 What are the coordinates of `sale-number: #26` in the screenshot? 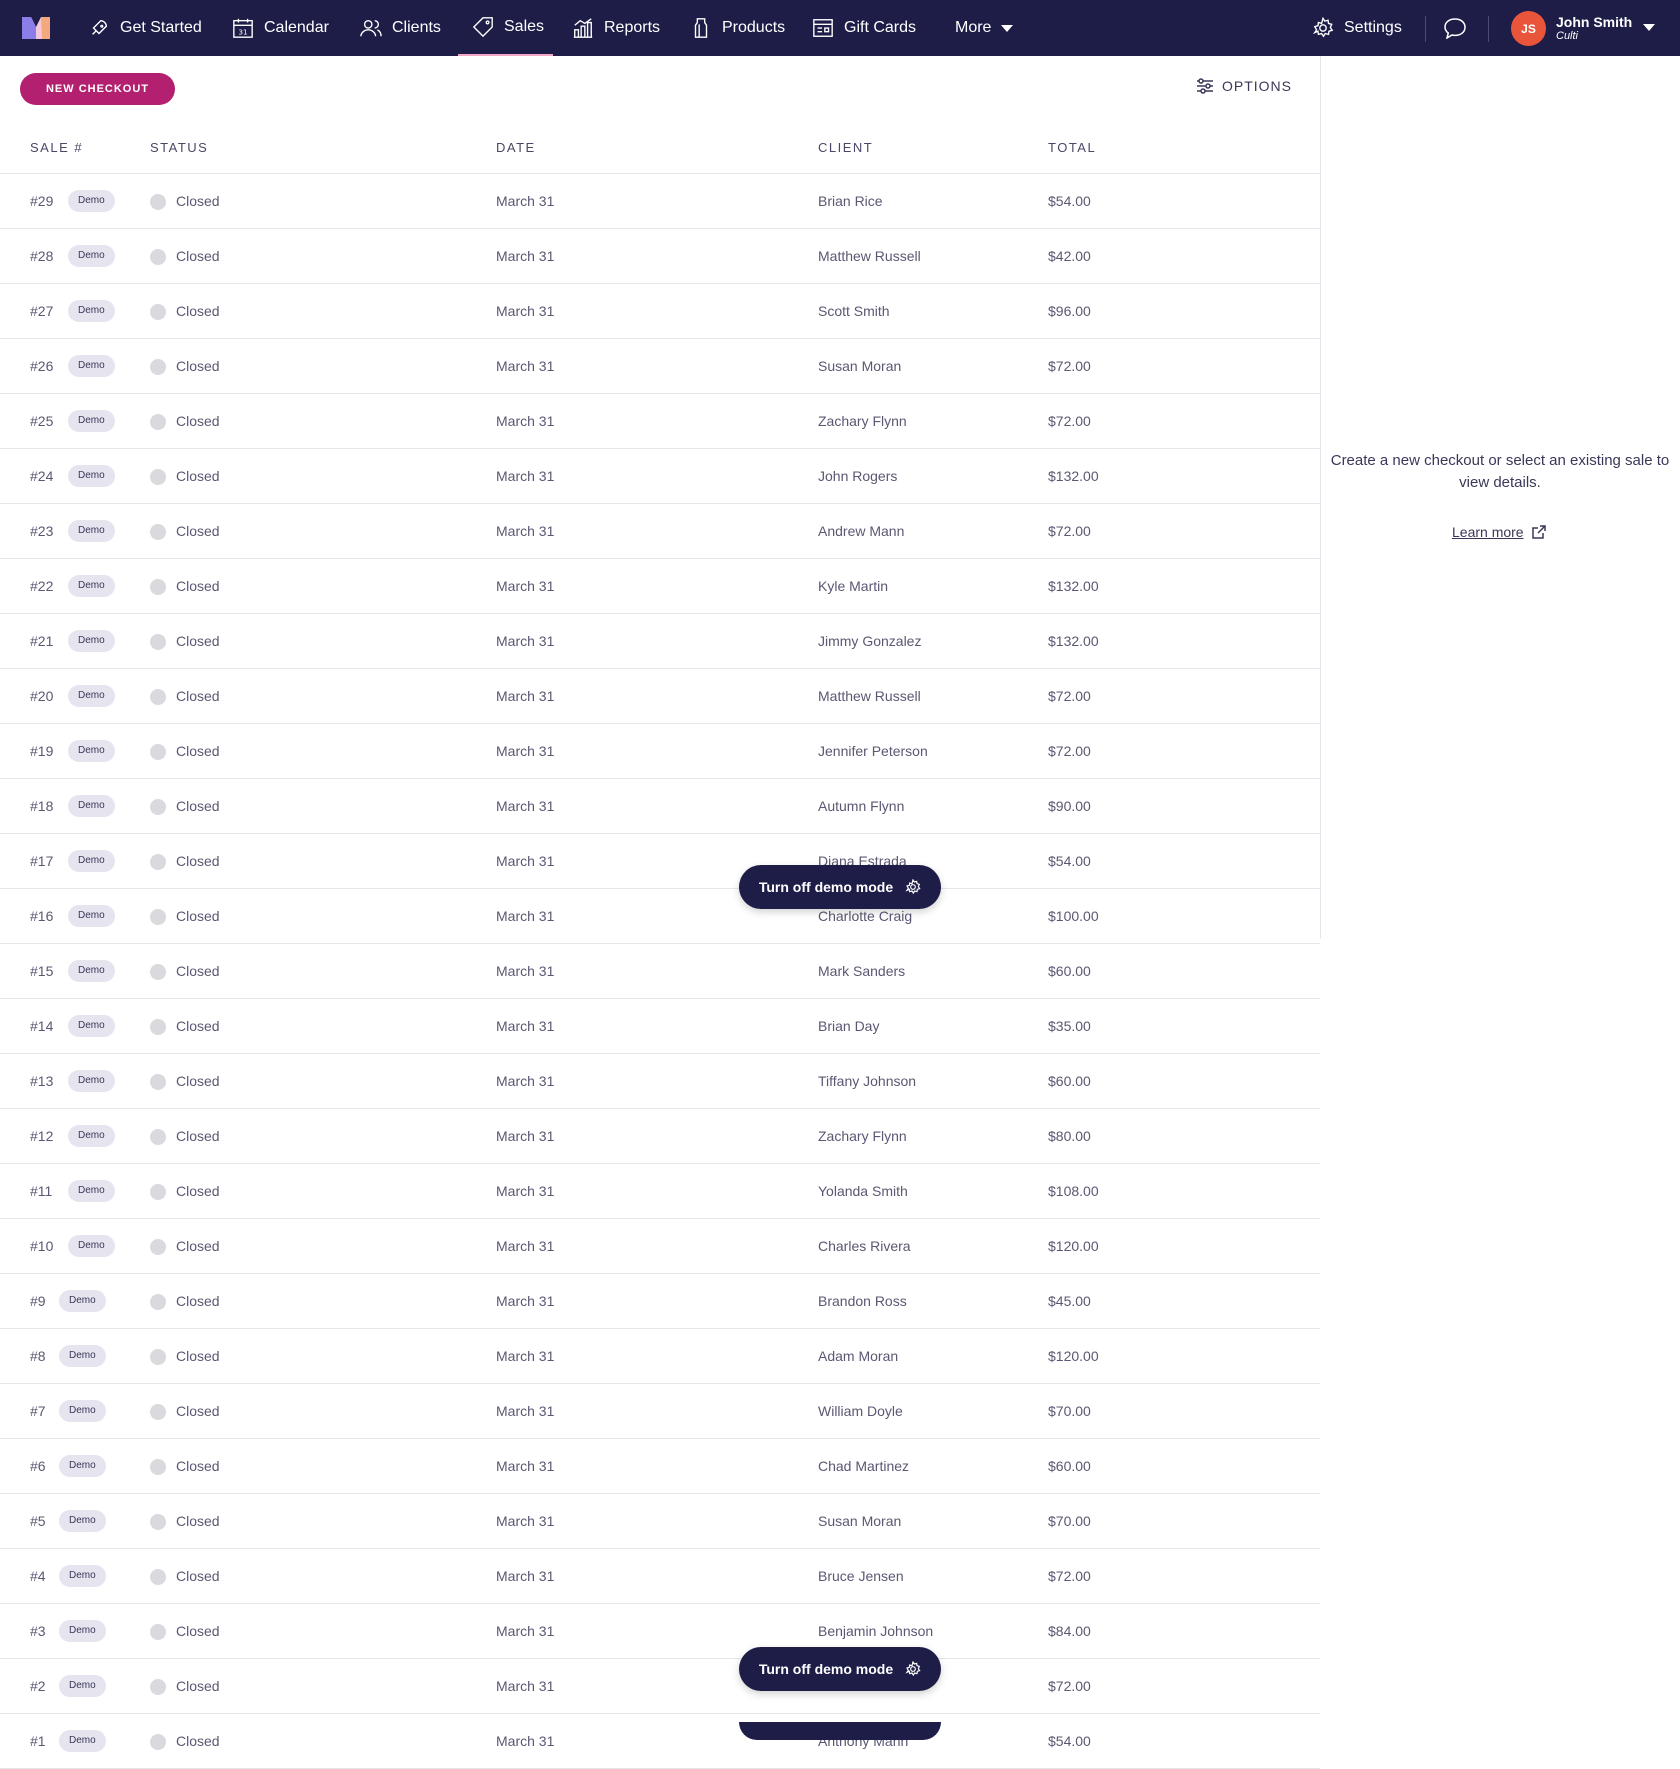 It's located at (42, 366).